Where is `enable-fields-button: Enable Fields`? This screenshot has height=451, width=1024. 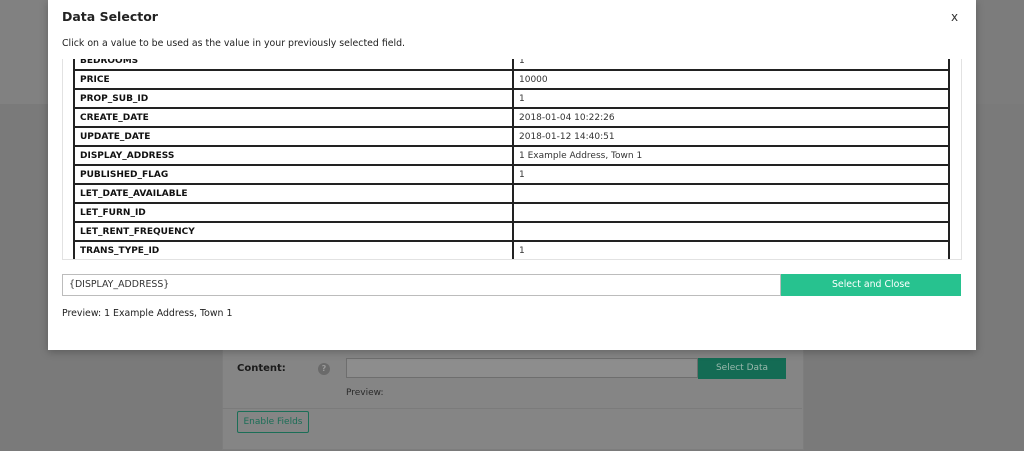
enable-fields-button: Enable Fields is located at coordinates (273, 422).